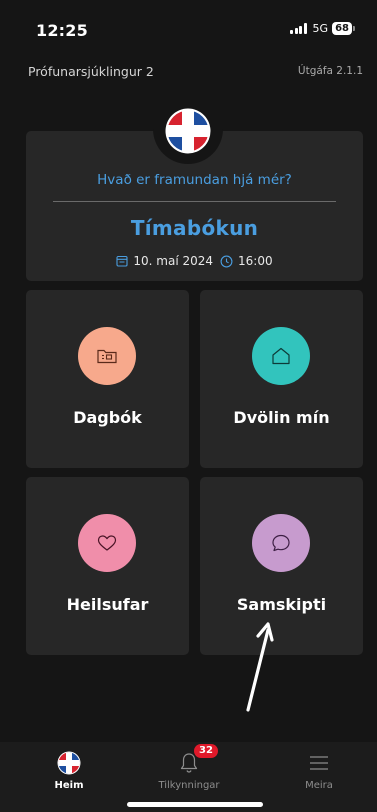  What do you see at coordinates (194, 180) in the screenshot?
I see `appointment-question: Hvað er framundan hjá mér?` at bounding box center [194, 180].